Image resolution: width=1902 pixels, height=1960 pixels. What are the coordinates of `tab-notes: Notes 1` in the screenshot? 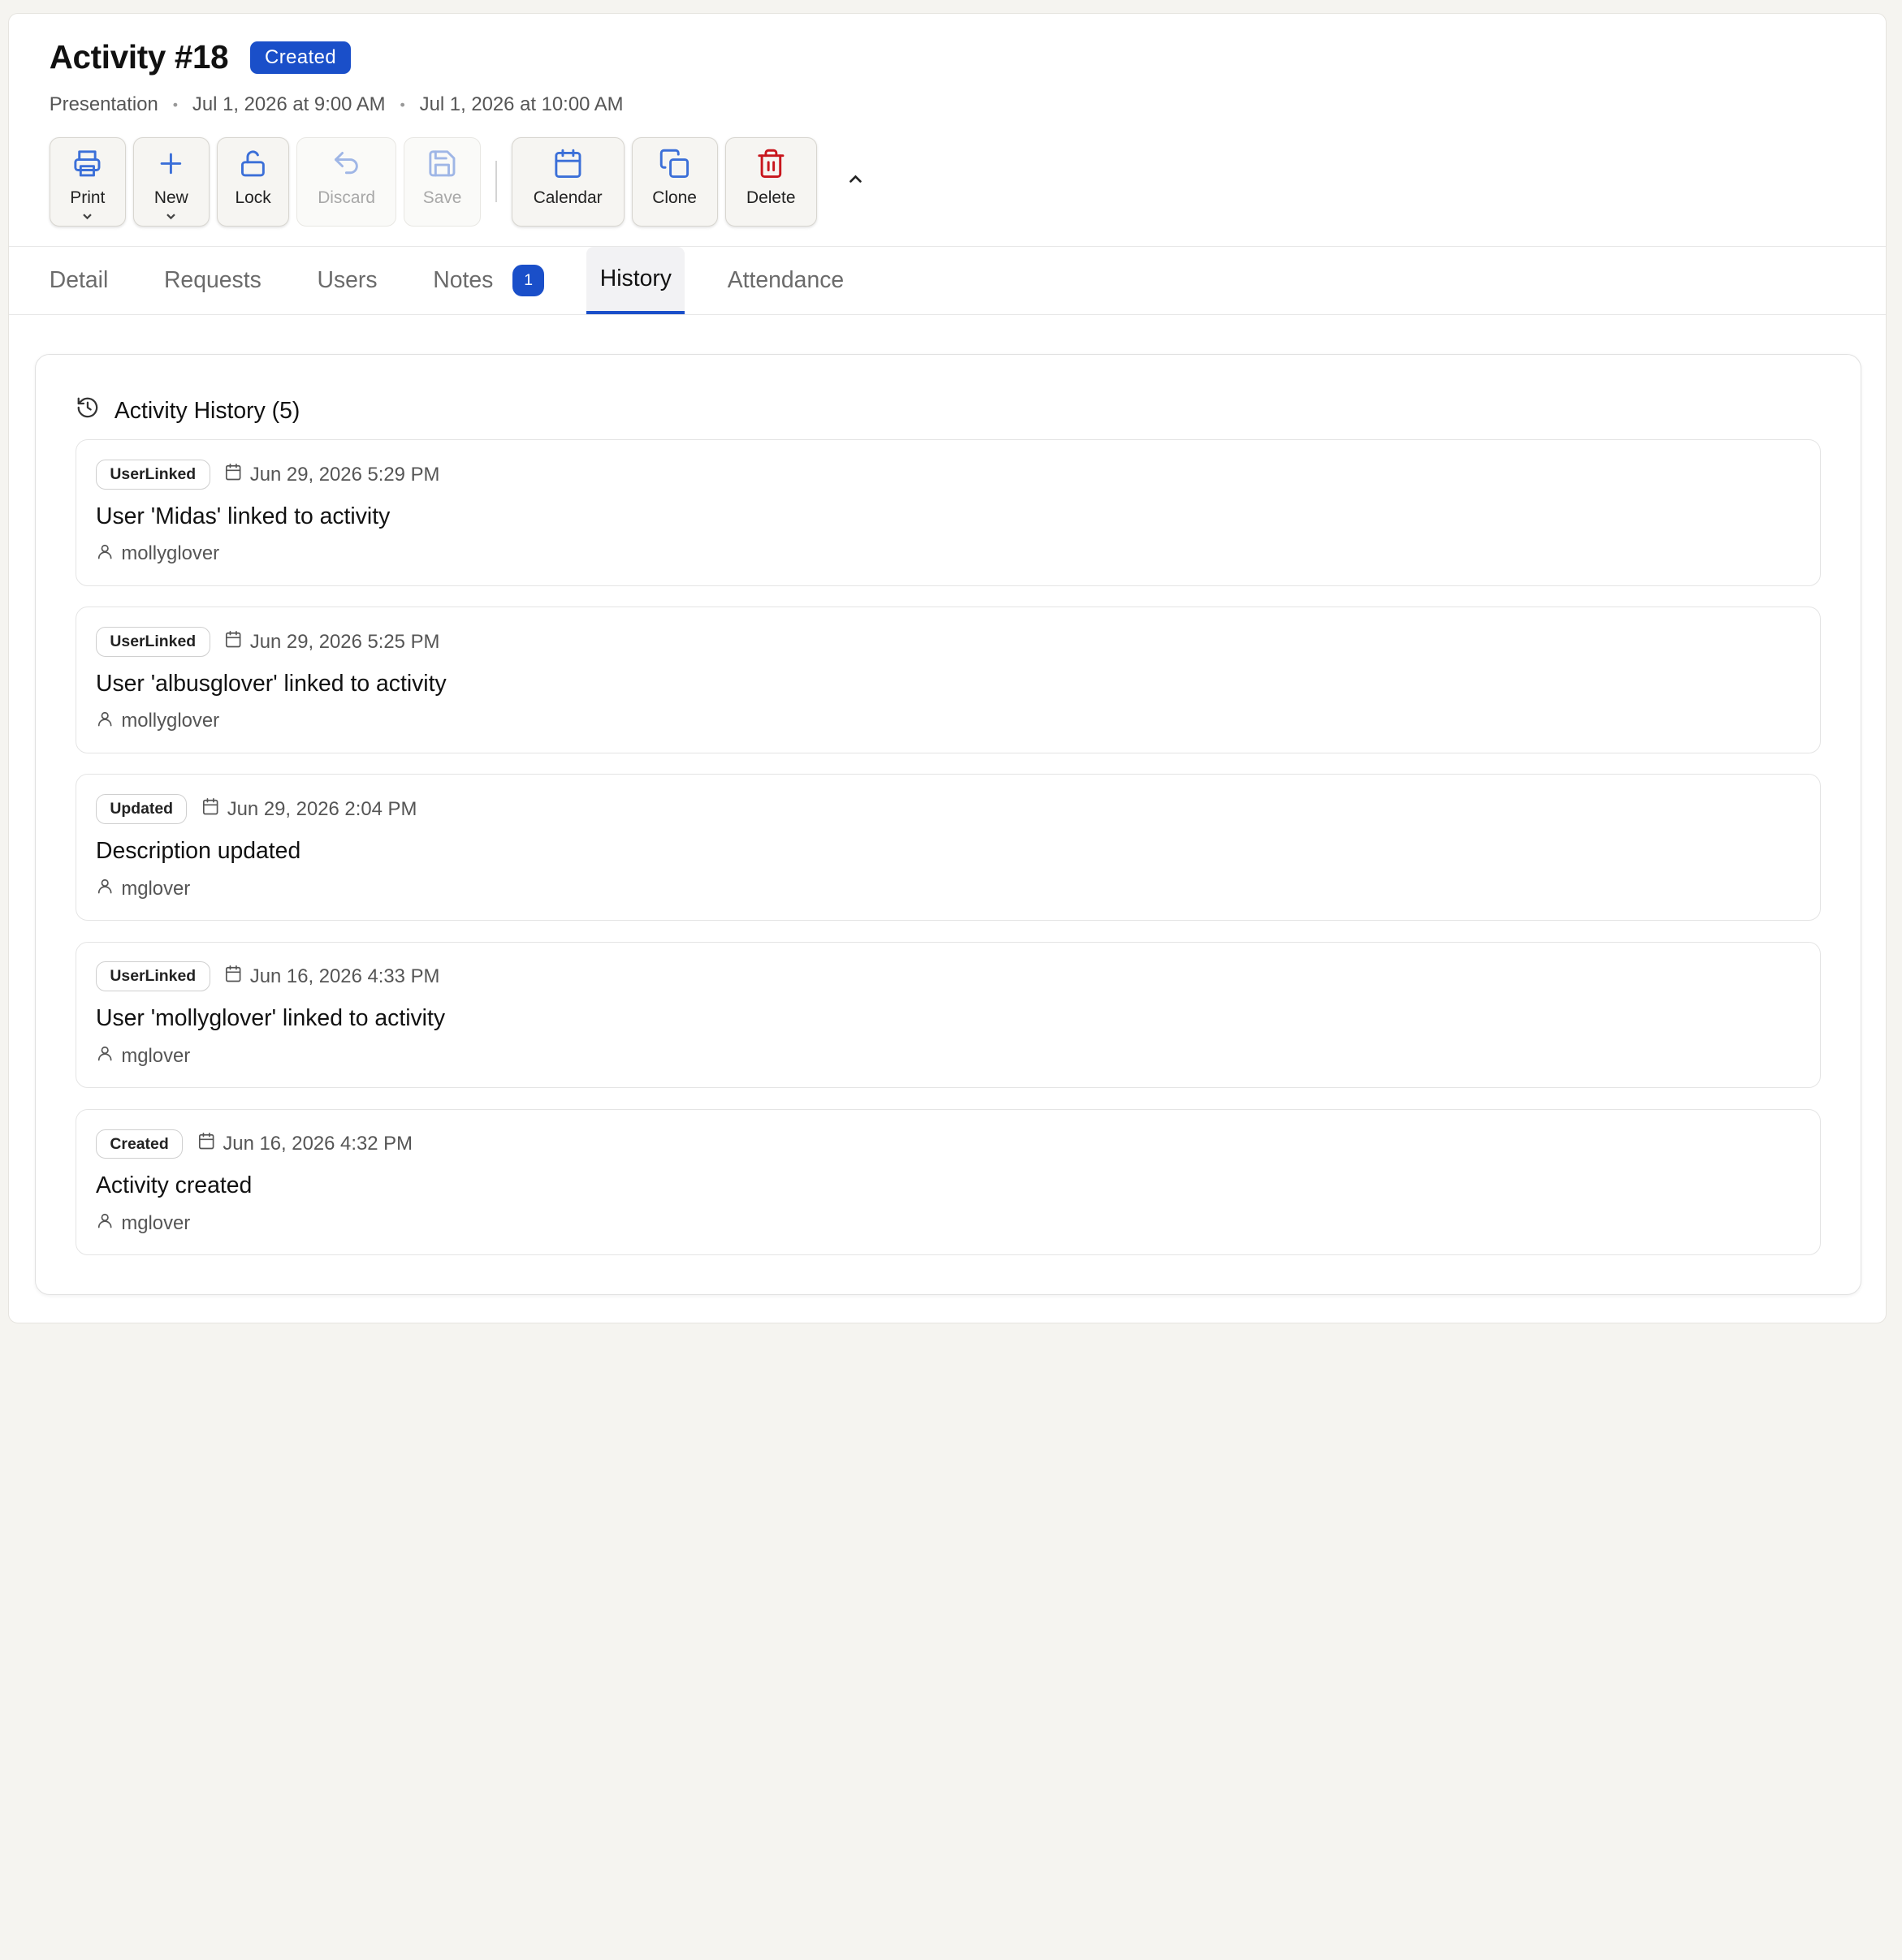 It's located at (489, 280).